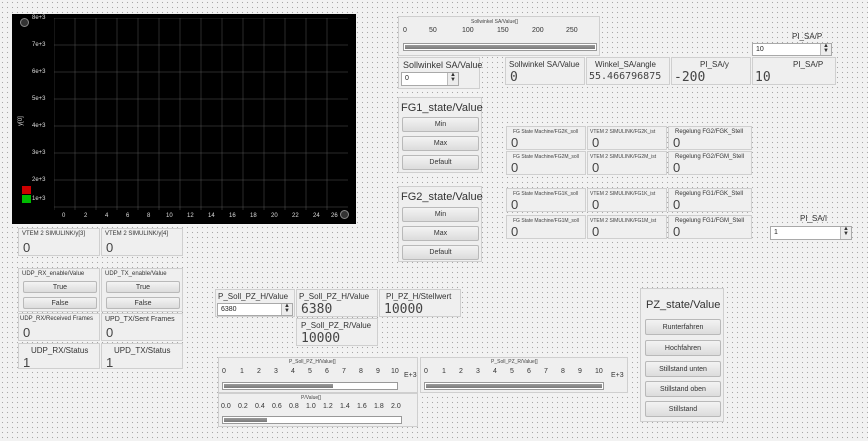  Describe the element at coordinates (24, 22) in the screenshot. I see `graph-settings-icon` at that location.